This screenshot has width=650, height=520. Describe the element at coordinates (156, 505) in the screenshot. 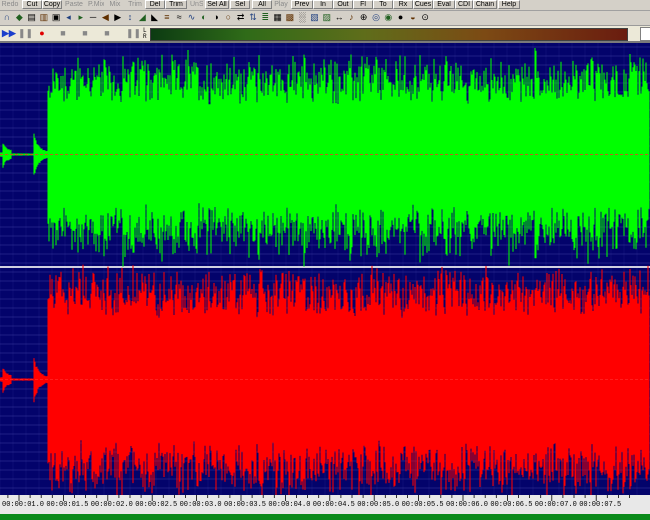

I see `ruler-label: 00:00:02.5` at that location.